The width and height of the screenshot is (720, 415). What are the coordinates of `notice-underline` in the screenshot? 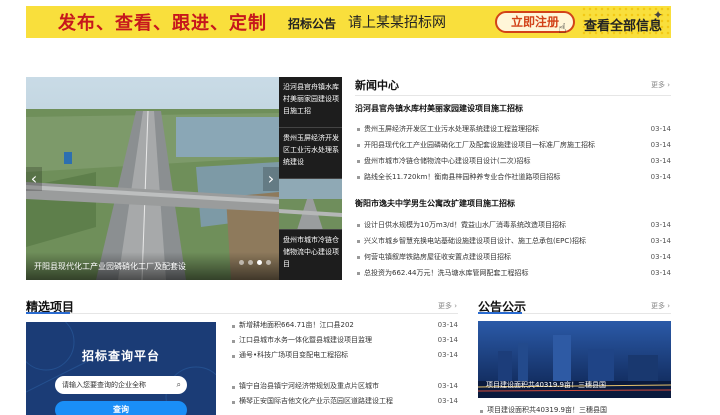 It's located at (500, 313).